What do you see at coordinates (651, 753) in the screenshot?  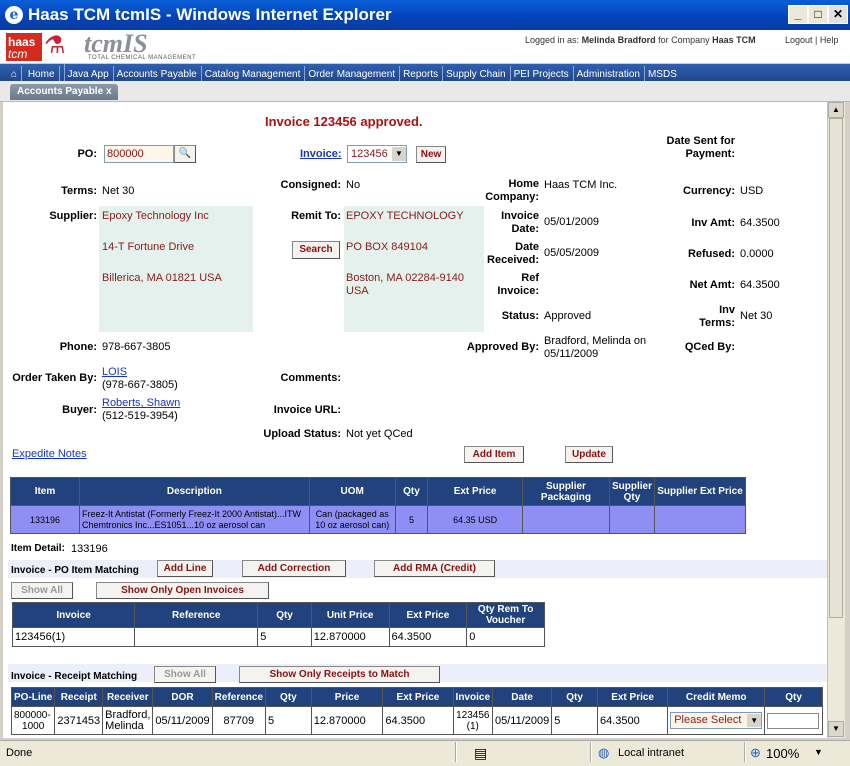 I see `zone-text: Local intranet` at bounding box center [651, 753].